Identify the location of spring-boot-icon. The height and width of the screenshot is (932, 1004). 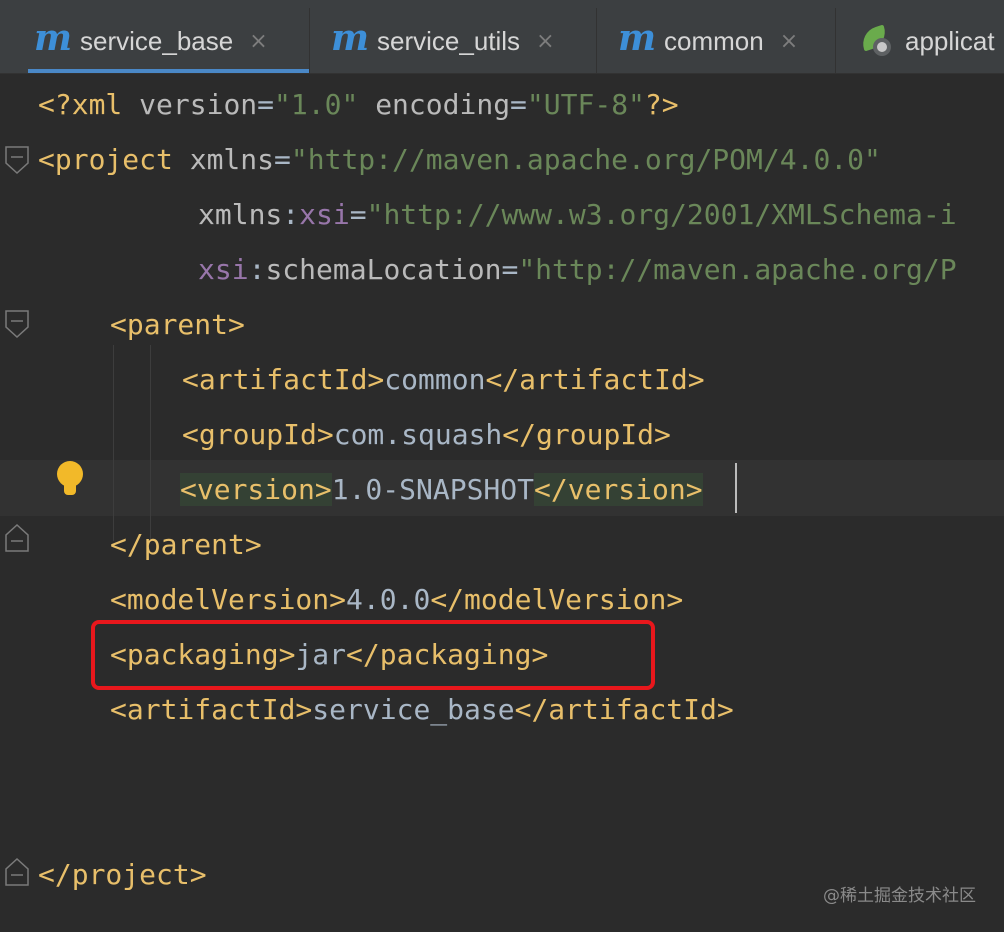
(875, 41).